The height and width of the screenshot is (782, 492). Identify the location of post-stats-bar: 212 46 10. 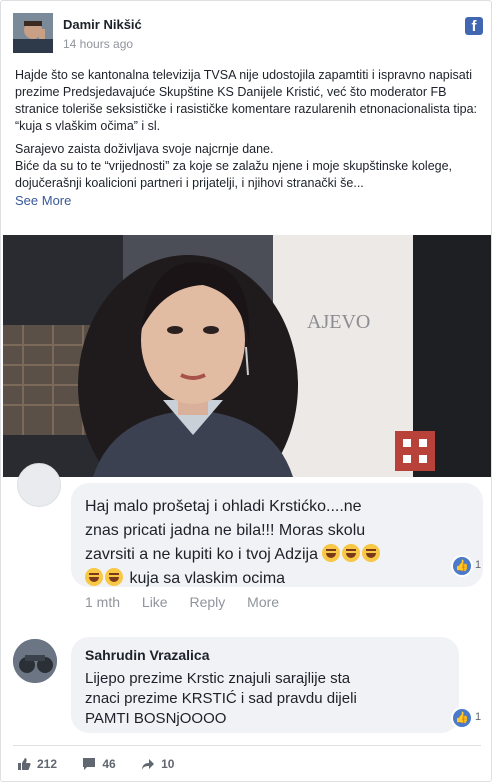
(106, 766).